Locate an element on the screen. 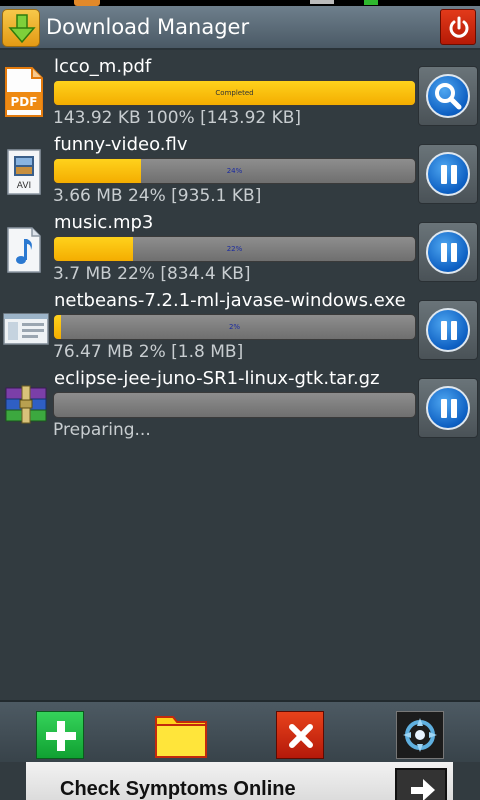 The width and height of the screenshot is (480, 800). progress-label: Completed is located at coordinates (234, 93).